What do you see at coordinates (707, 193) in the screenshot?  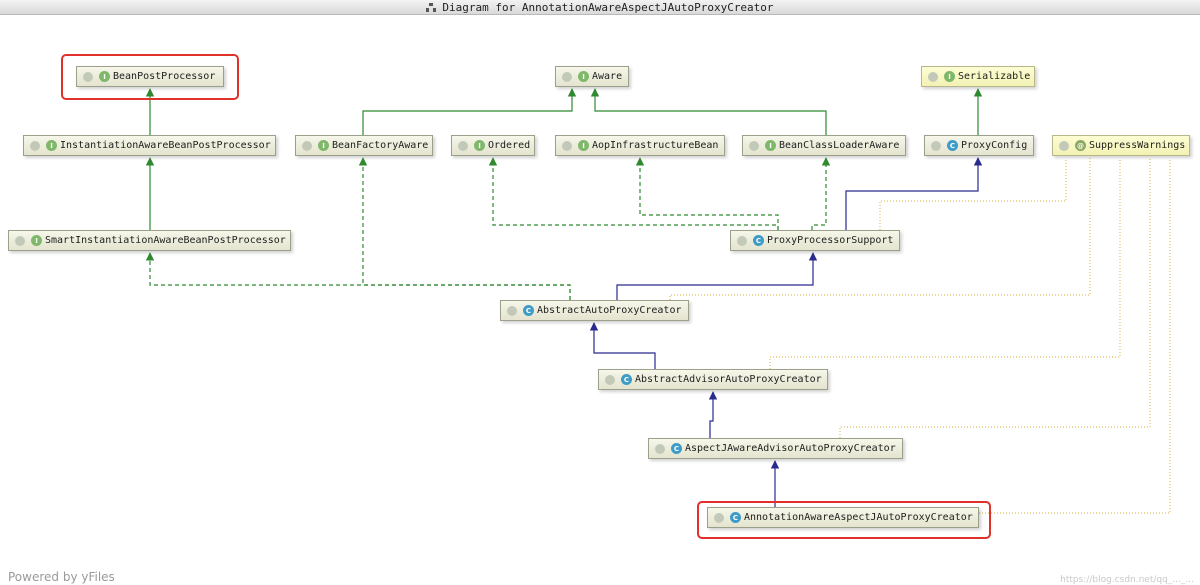 I see `edge-realizes-ProxyProcessorSupport-to-AopInfrastructureBean` at bounding box center [707, 193].